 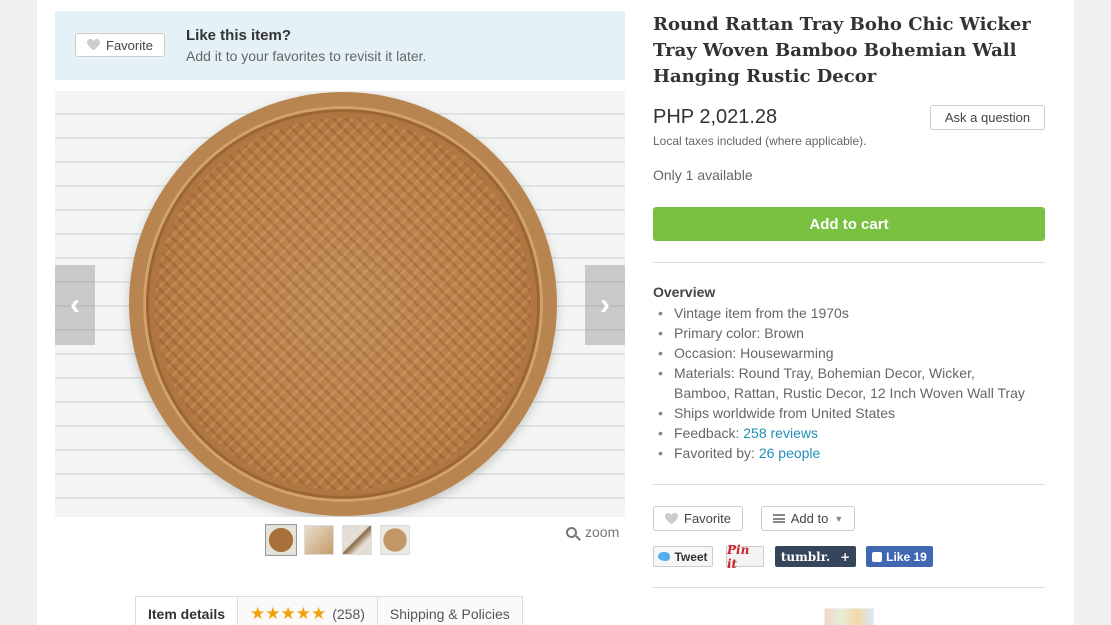 I want to click on taxes-note: Local taxes included (where applicable)., so click(x=760, y=141).